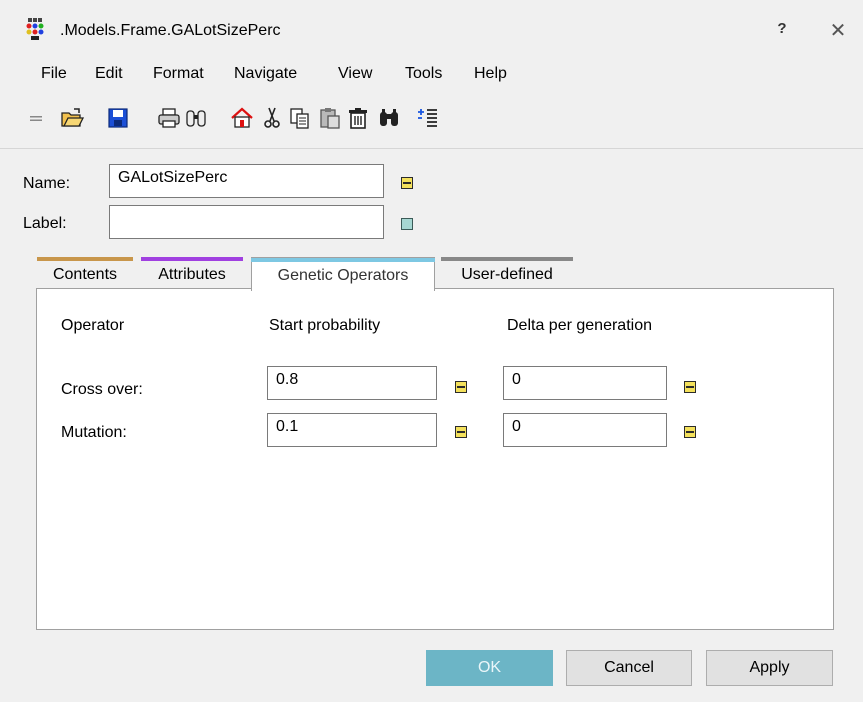 The image size is (863, 702). I want to click on mutation-label: Mutation:, so click(94, 432).